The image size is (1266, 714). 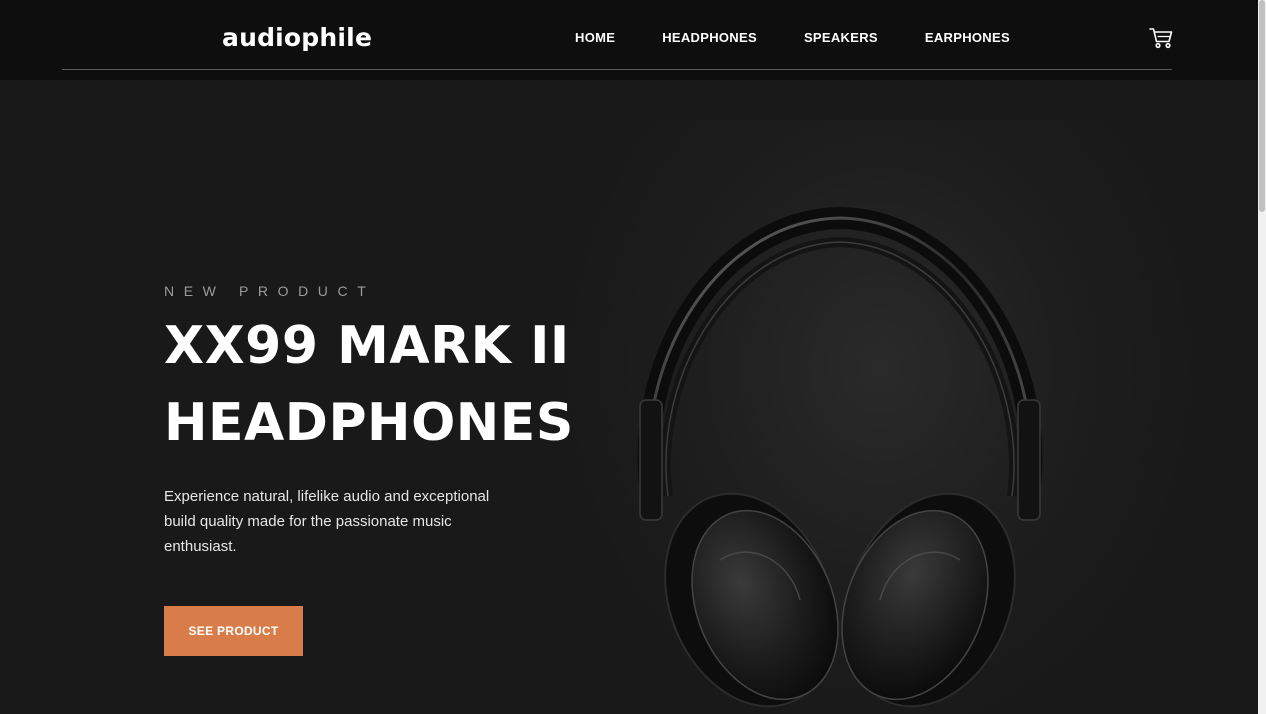 I want to click on see-product-button: SEE PRODUCT, so click(x=233, y=631).